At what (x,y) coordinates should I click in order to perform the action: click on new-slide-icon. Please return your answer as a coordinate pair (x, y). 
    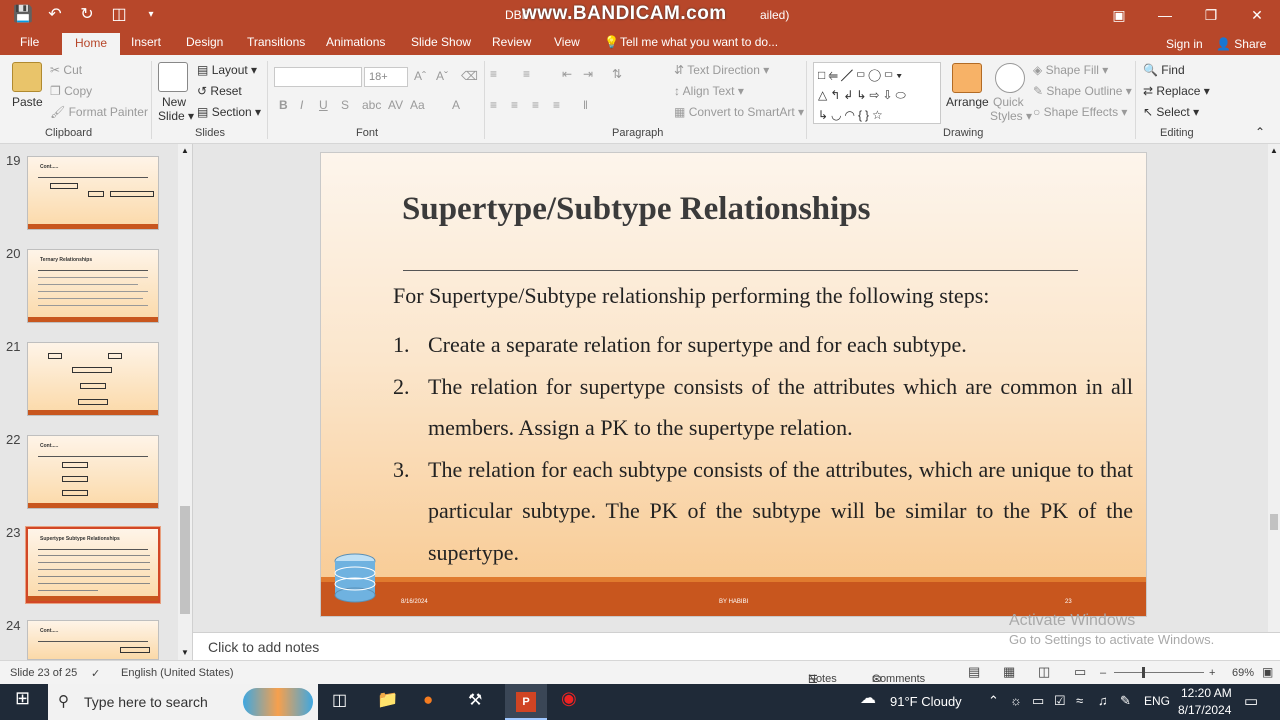
    Looking at the image, I should click on (173, 77).